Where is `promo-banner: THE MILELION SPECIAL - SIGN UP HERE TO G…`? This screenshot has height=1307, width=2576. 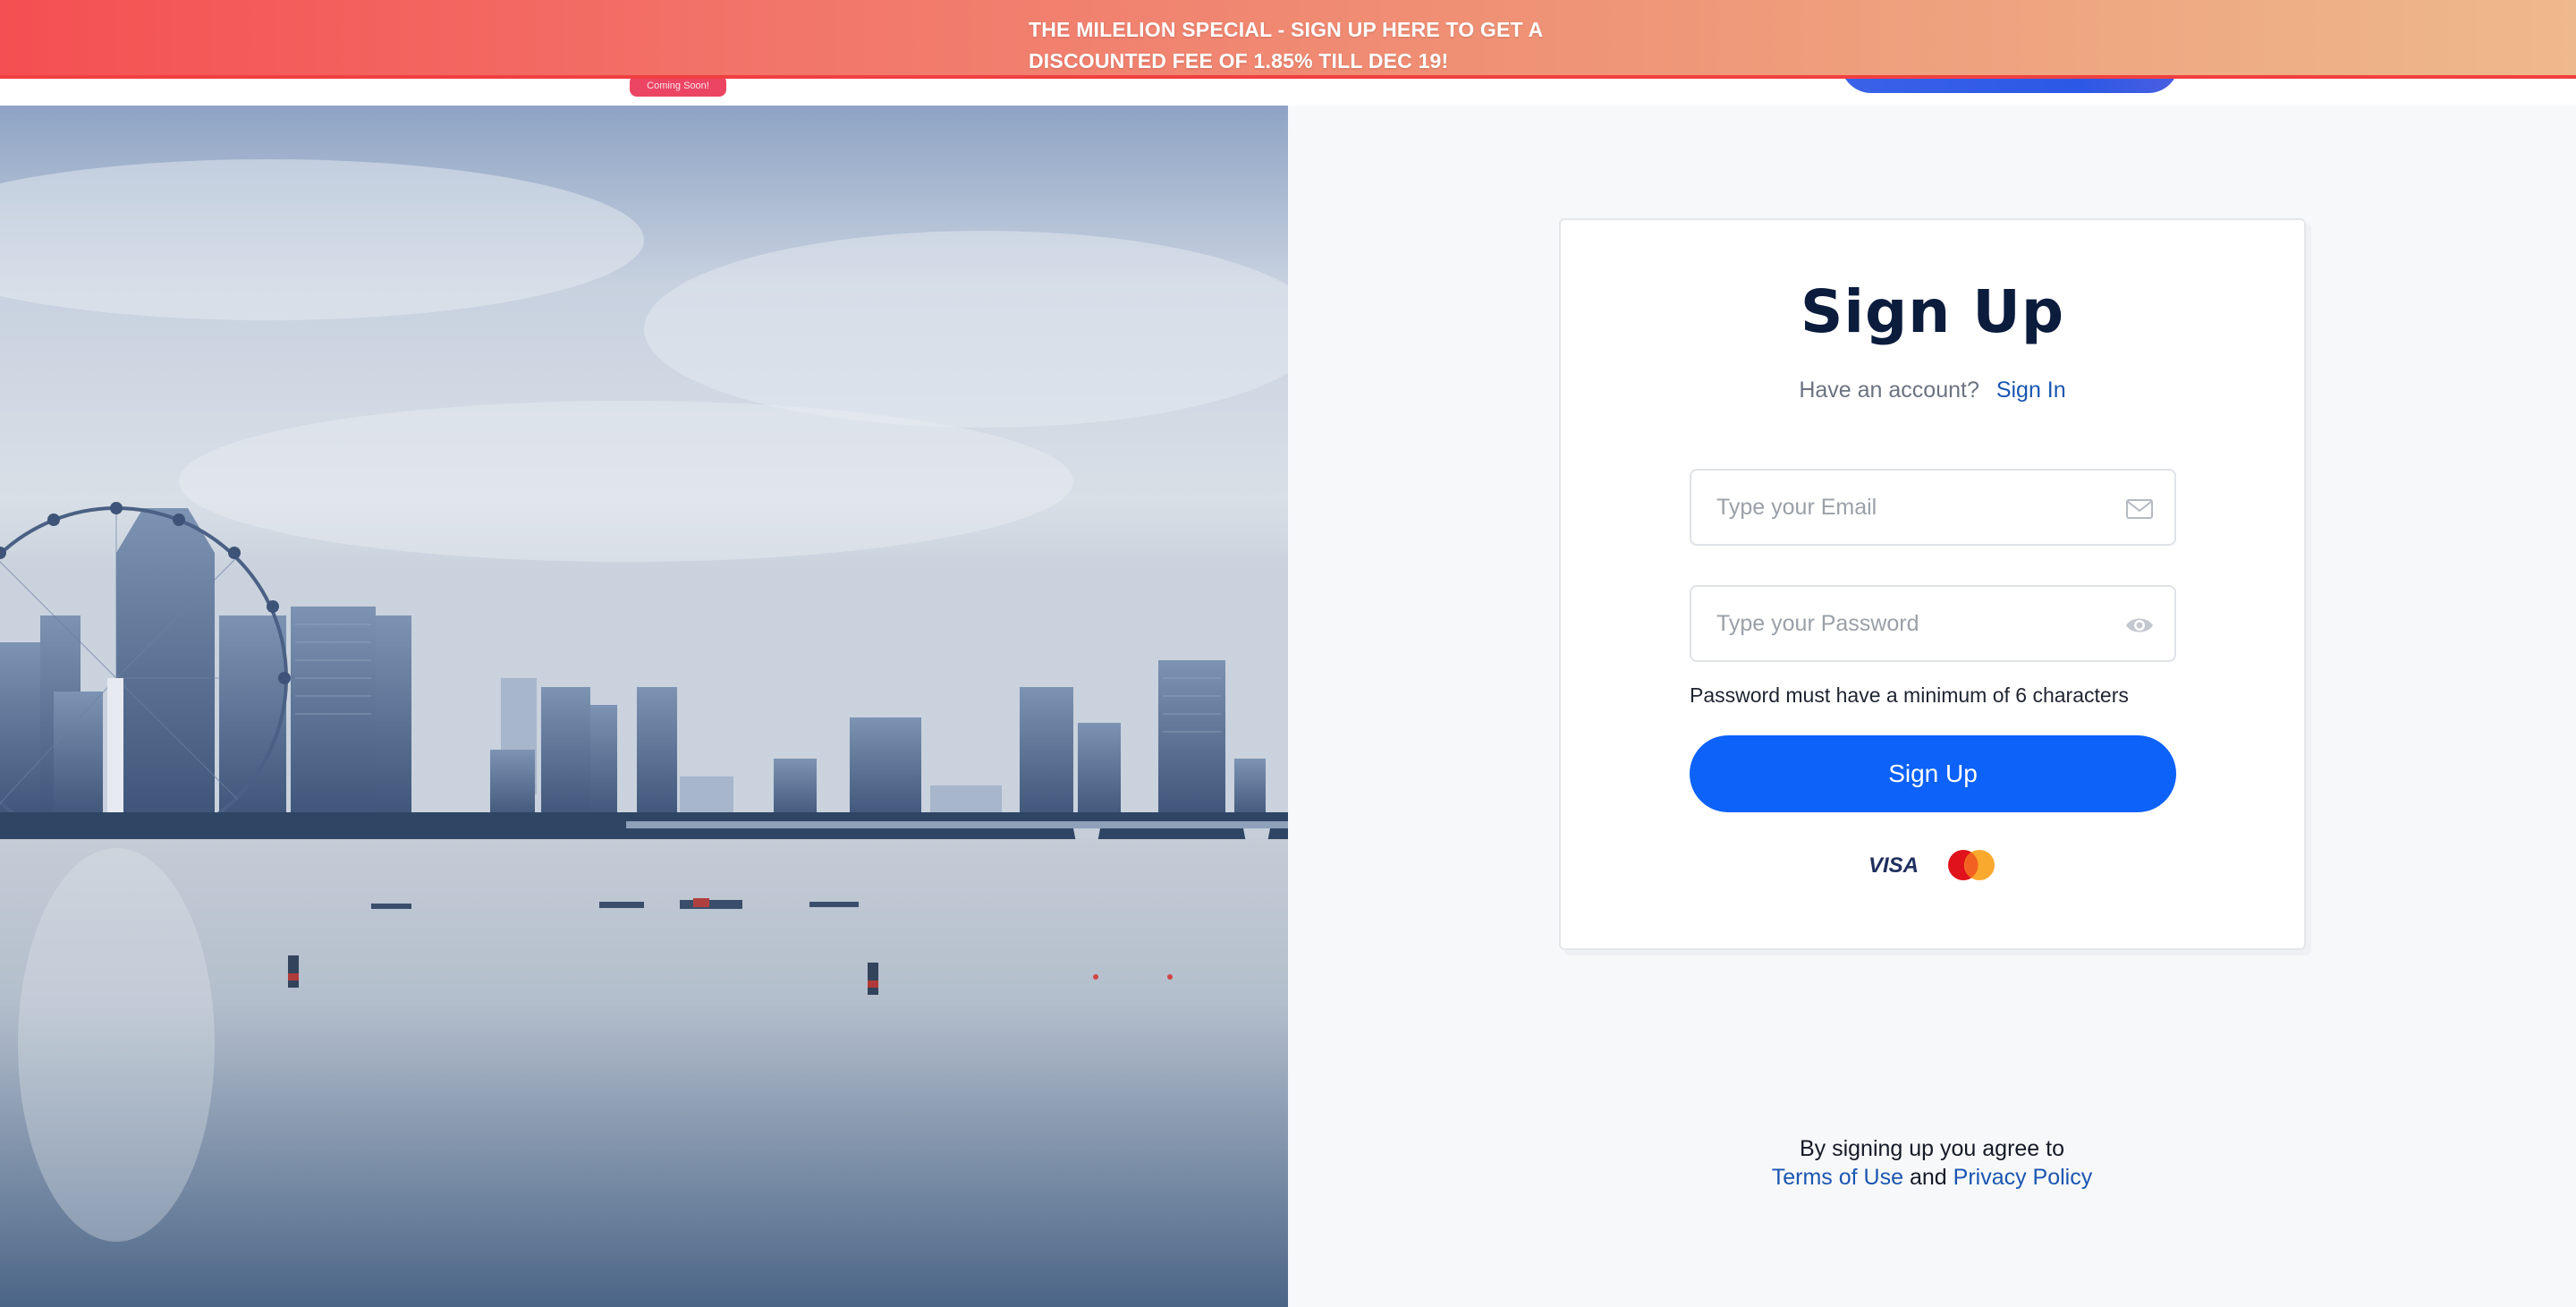
promo-banner: THE MILELION SPECIAL - SIGN UP HERE TO G… is located at coordinates (1288, 39).